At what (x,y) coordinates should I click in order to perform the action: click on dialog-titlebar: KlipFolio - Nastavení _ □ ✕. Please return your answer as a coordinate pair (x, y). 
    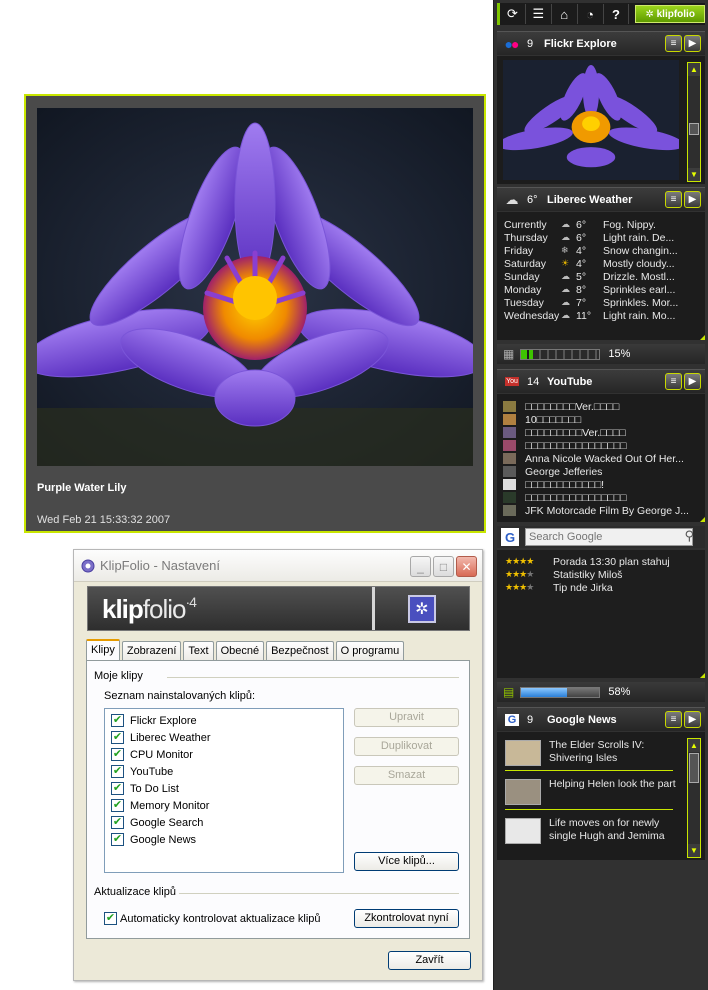
    Looking at the image, I should click on (278, 566).